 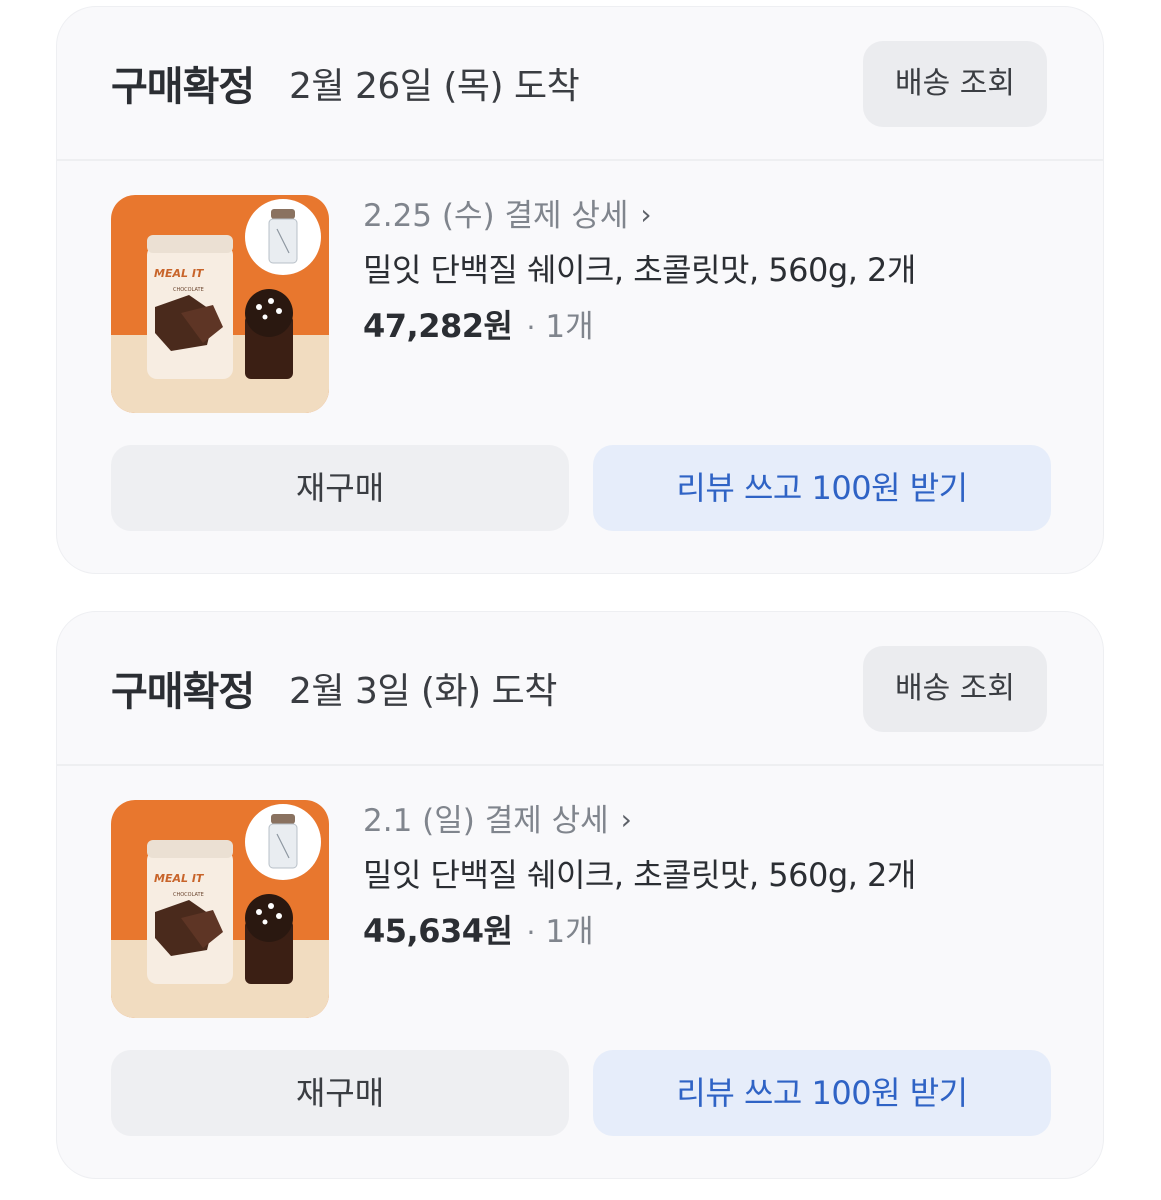 I want to click on order-header: 구매확정 2월 26일 (목) 도착 배송 조회, so click(x=580, y=84).